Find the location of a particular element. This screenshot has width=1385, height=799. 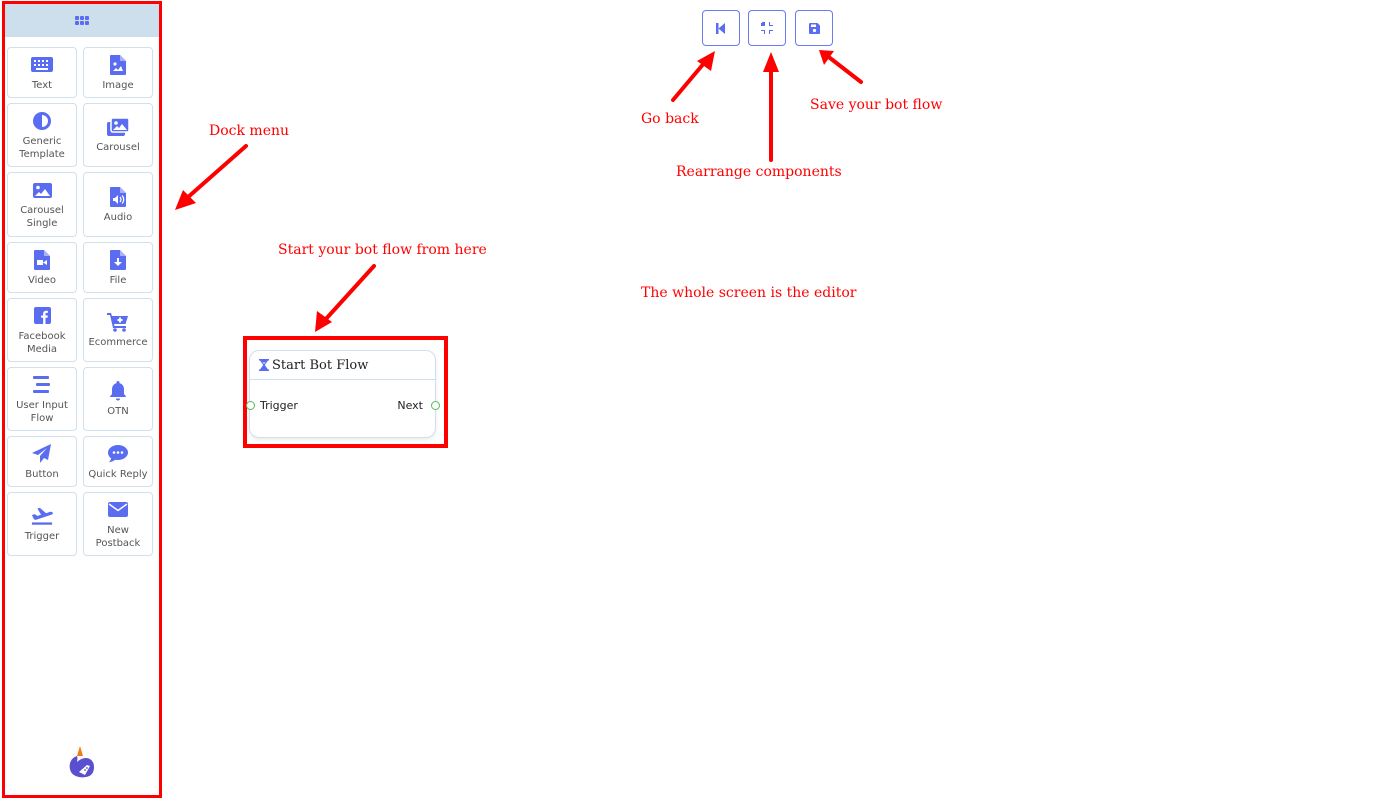

trigger-port-label: Trigger is located at coordinates (279, 405).